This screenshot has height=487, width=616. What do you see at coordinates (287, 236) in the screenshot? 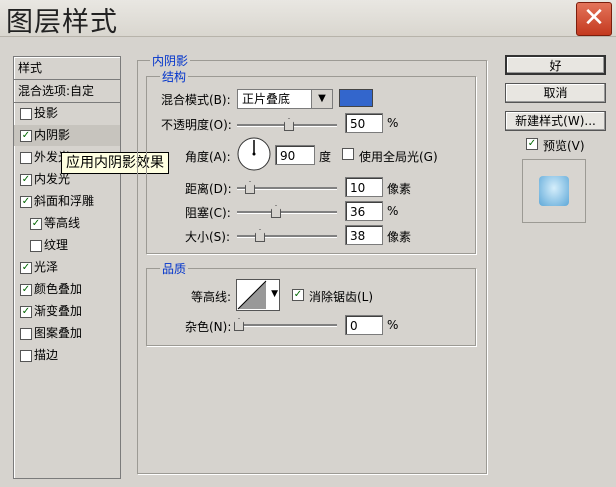
I see `size-slider-track` at bounding box center [287, 236].